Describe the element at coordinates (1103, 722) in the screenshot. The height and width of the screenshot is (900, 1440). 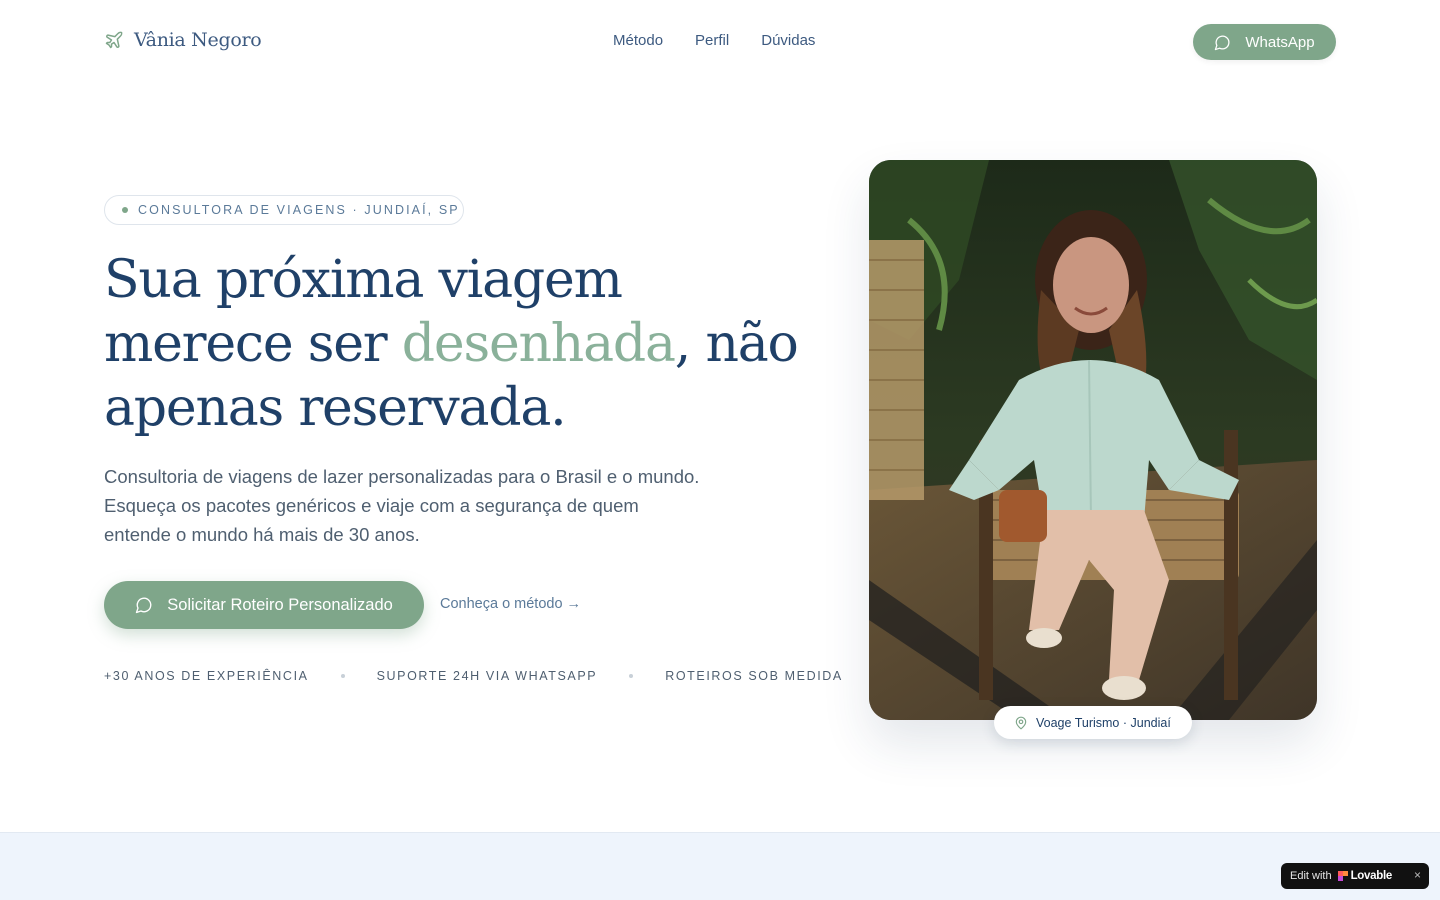
I see `location-label: Voage Turismo · Jundiaí` at that location.